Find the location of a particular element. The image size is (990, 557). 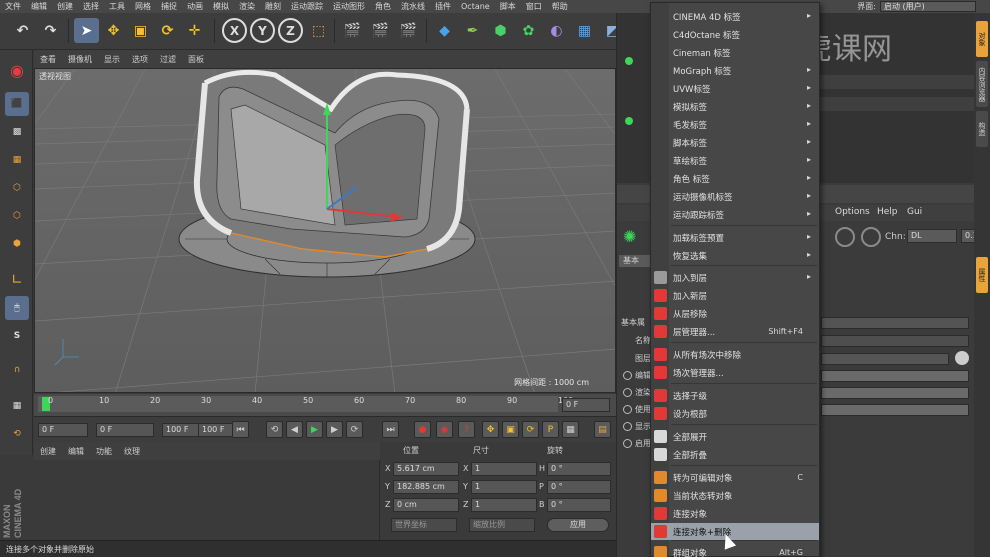

world-coords-select: 世界坐标 is located at coordinates (424, 525).